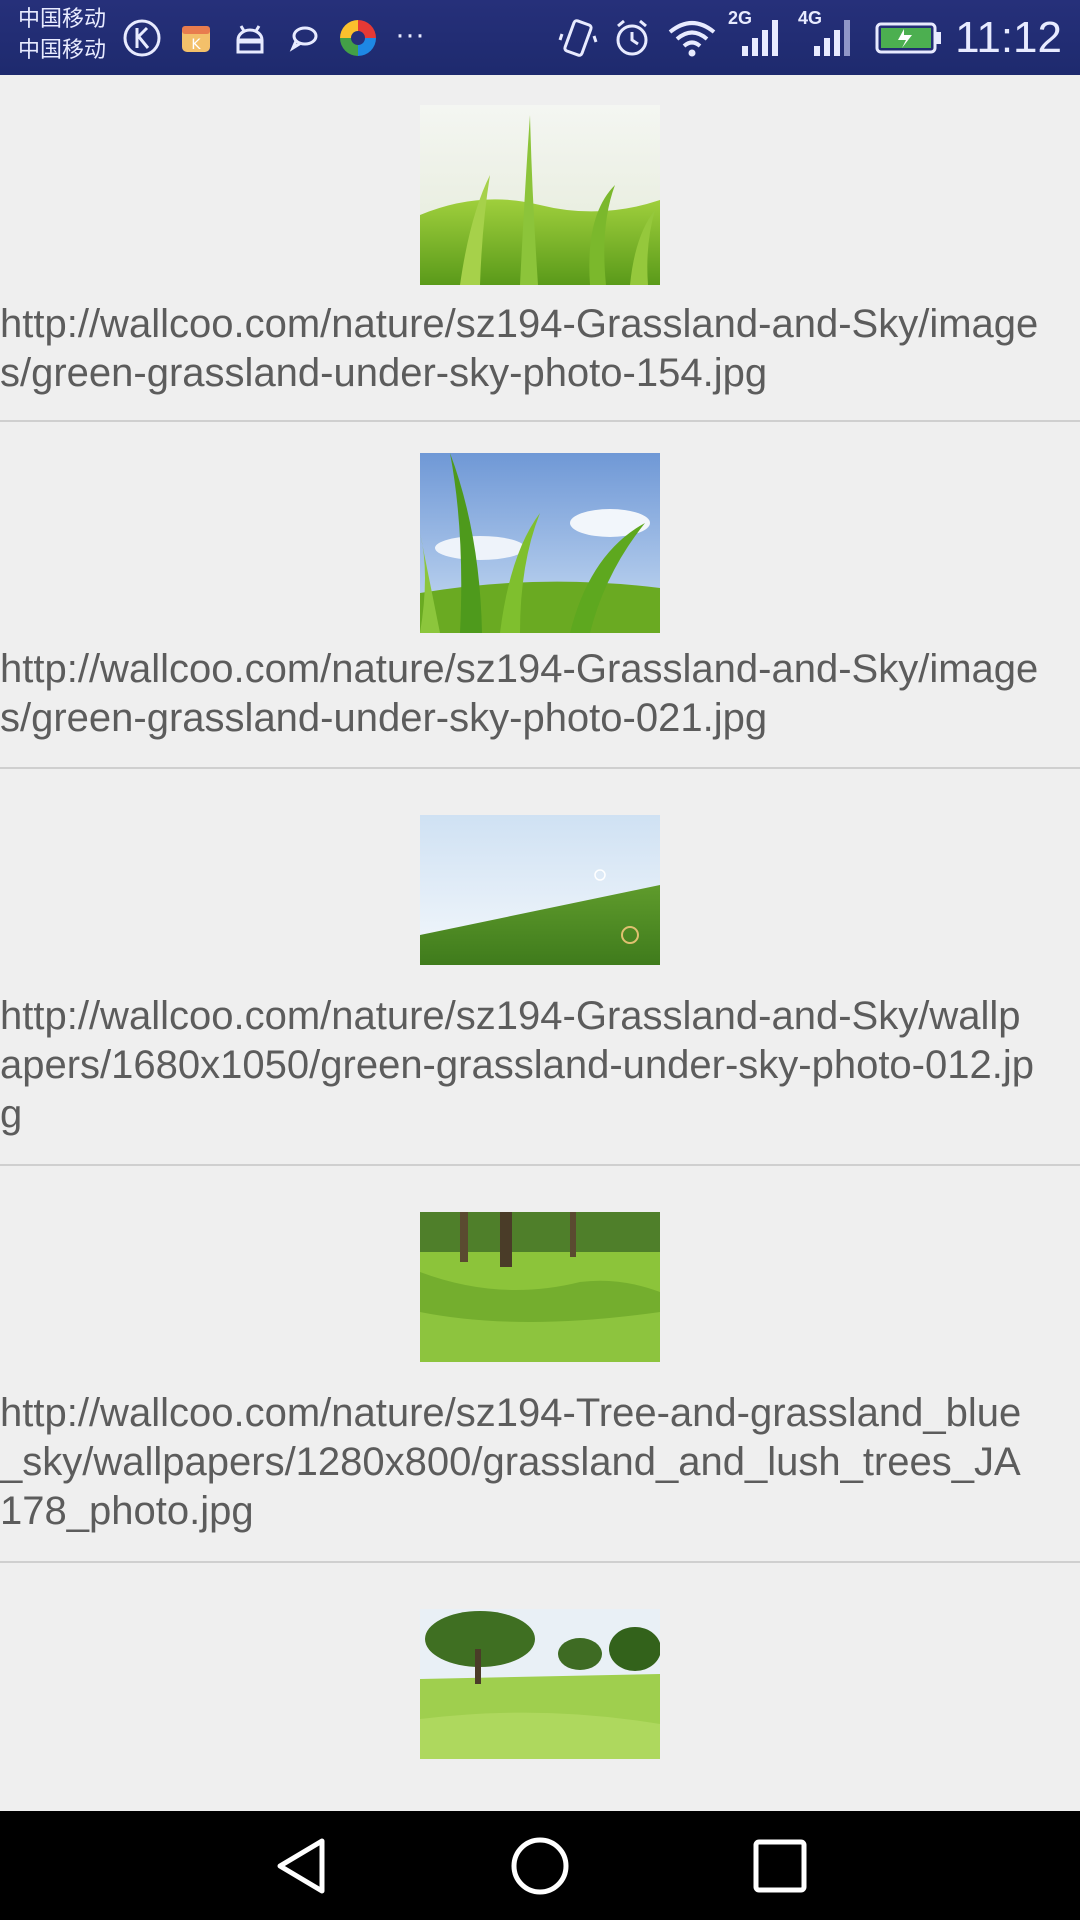  I want to click on signal-4g-icon, so click(832, 38).